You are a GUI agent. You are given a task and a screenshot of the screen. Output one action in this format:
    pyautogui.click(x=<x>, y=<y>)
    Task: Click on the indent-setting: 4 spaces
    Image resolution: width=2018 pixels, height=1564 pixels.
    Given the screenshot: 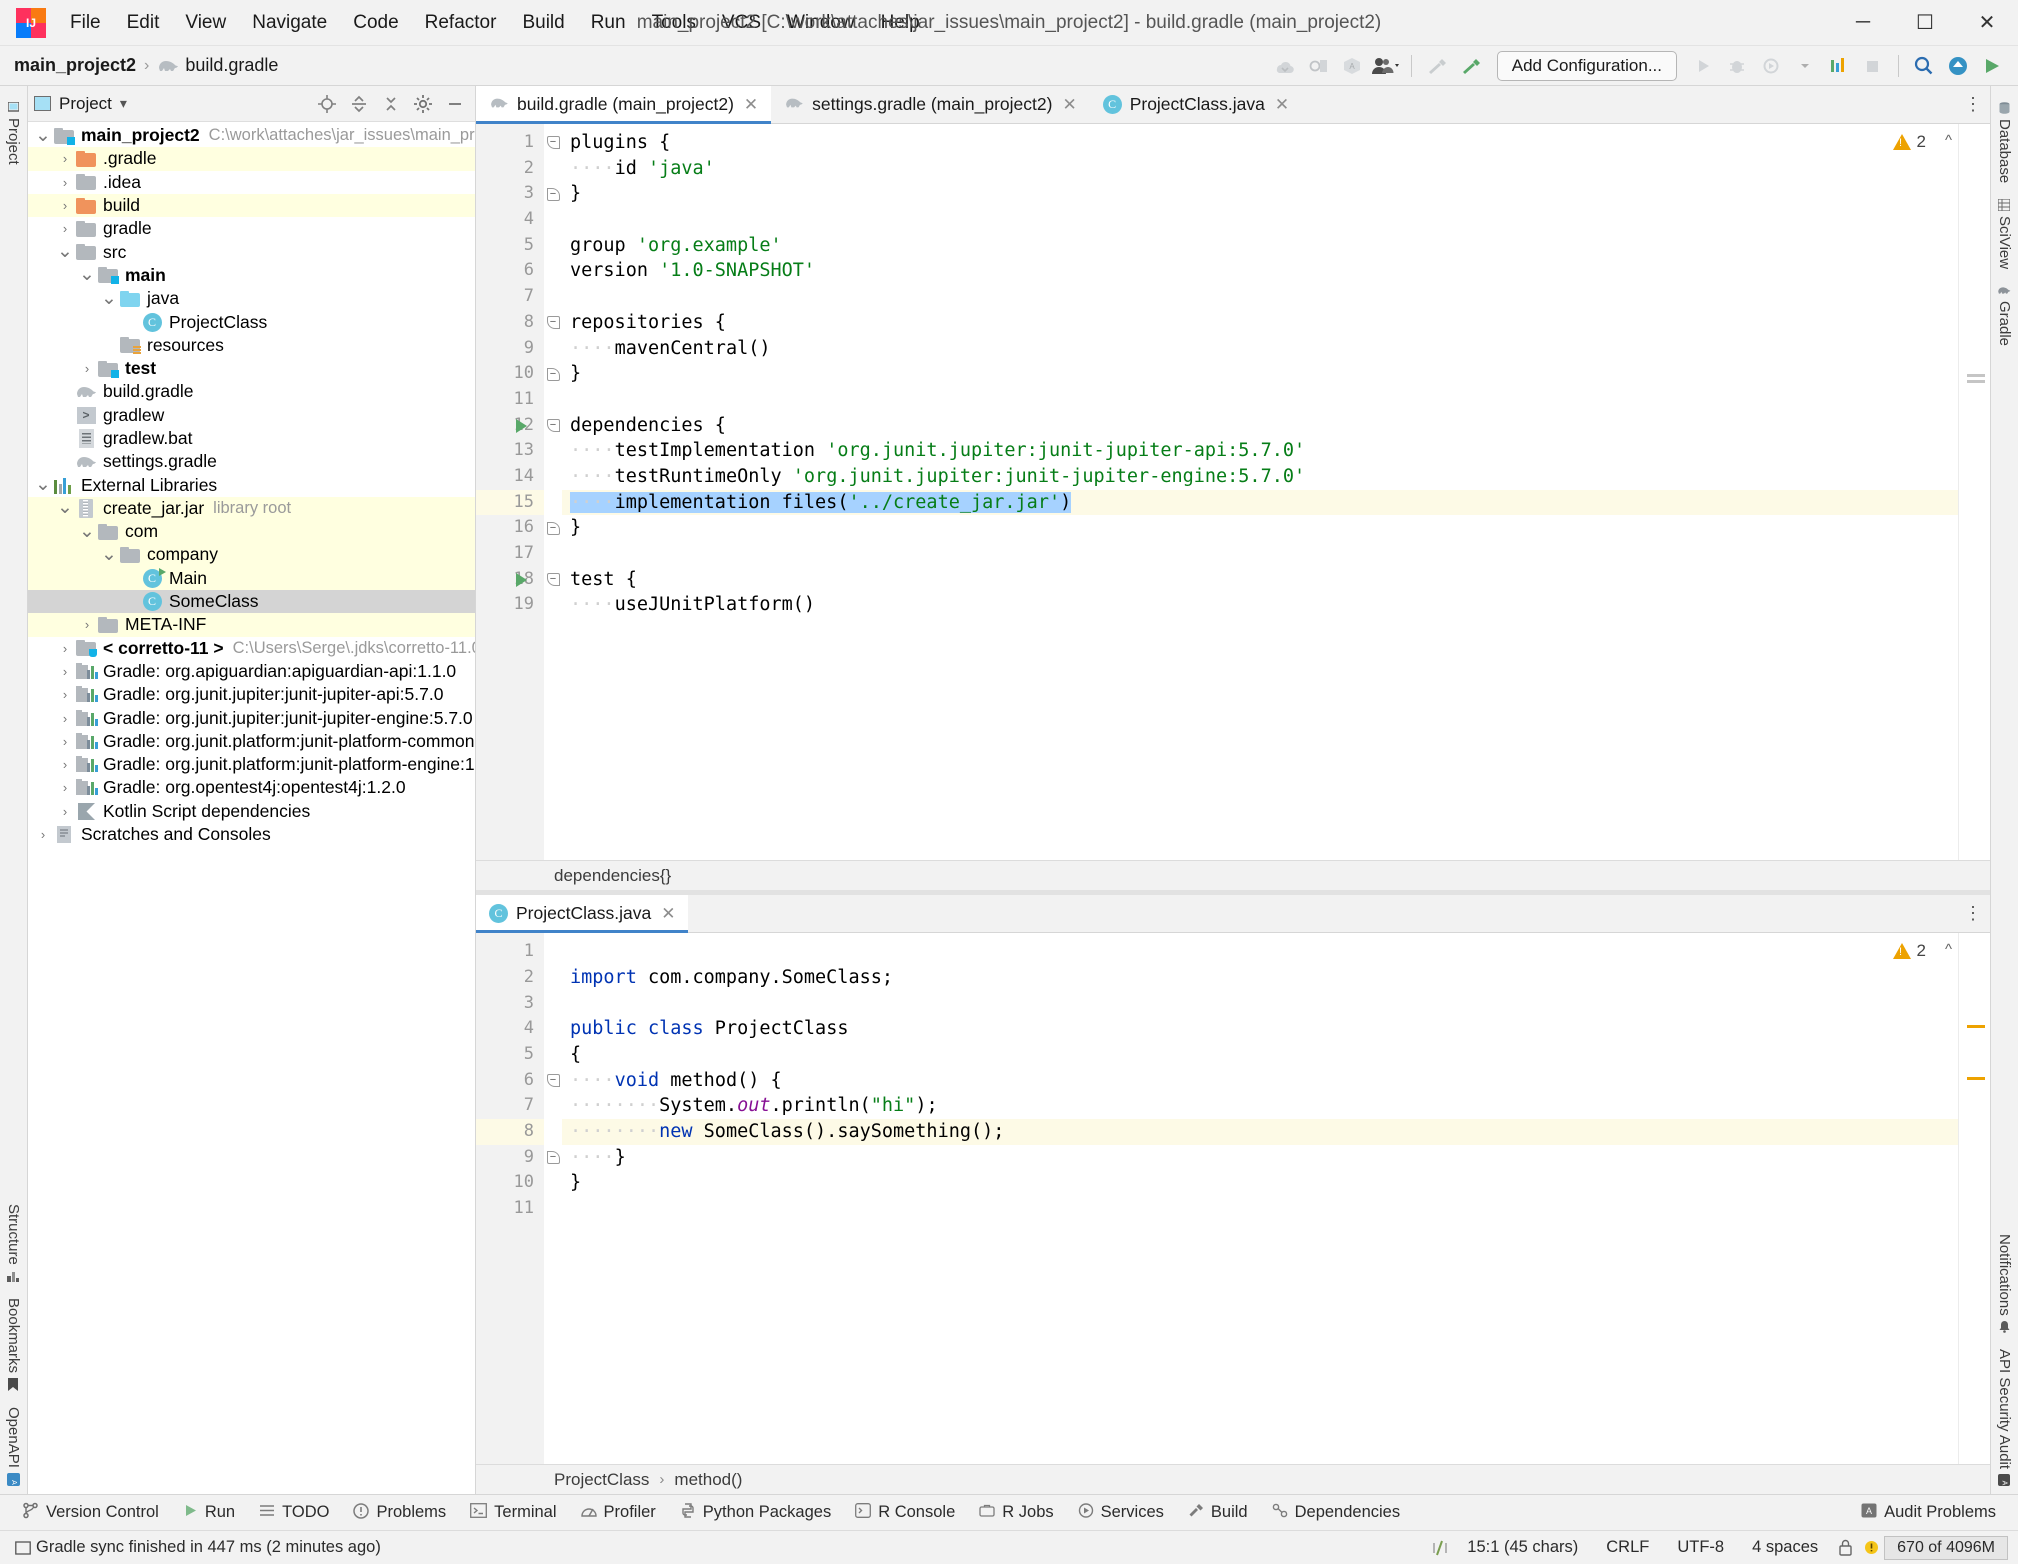 What is the action you would take?
    pyautogui.click(x=1785, y=1547)
    